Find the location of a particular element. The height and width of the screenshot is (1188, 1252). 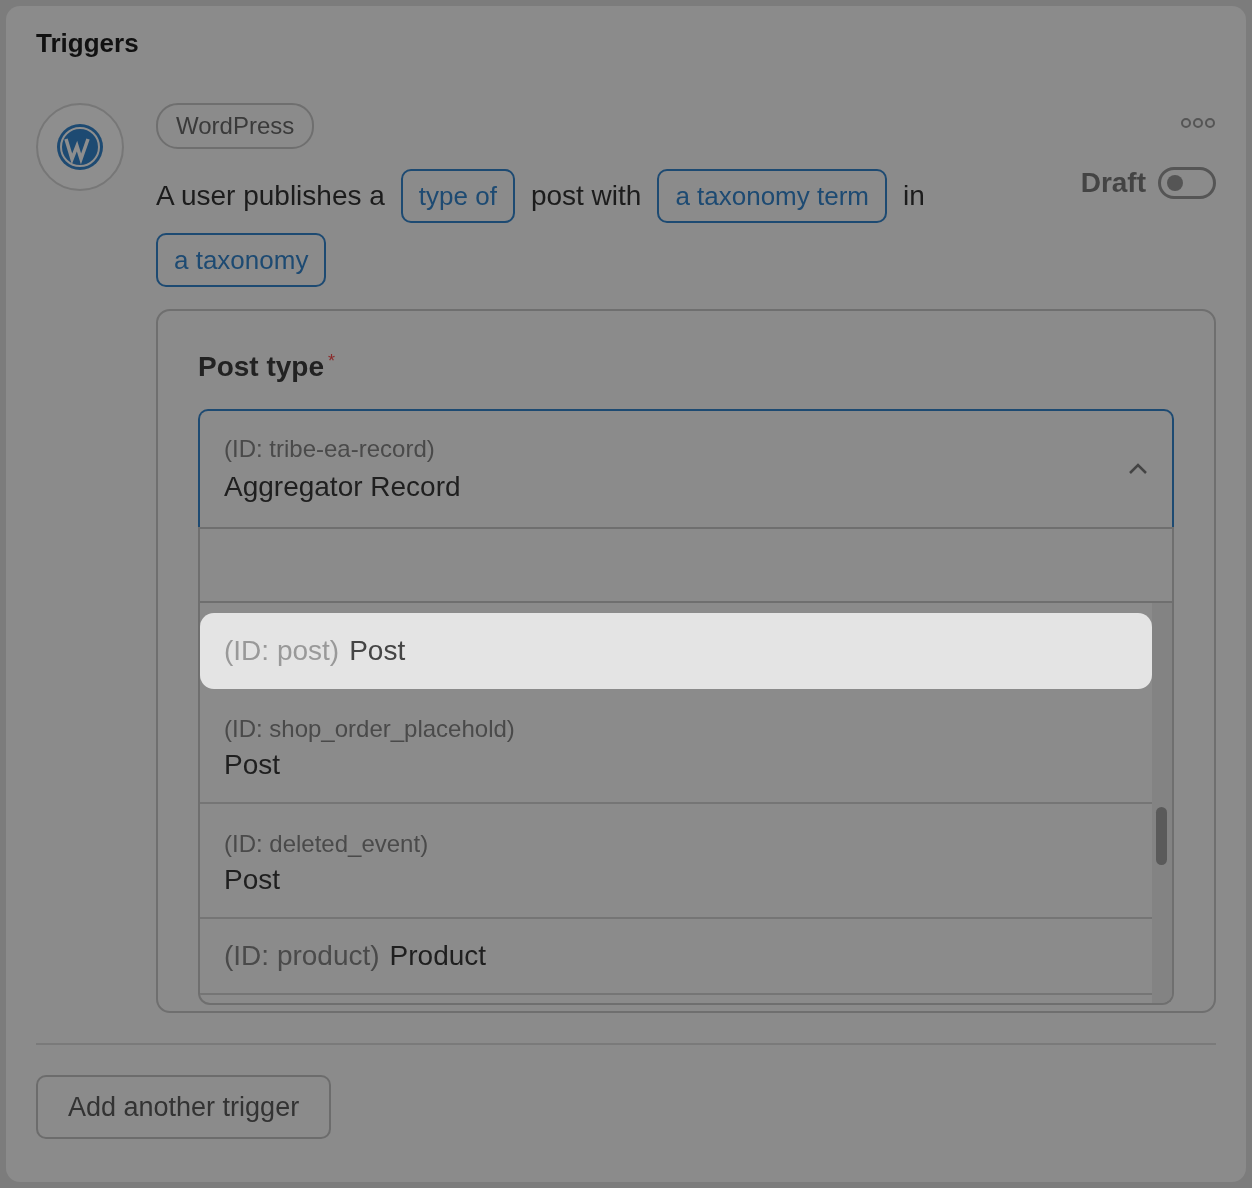

field-label: Post type is located at coordinates (261, 367).